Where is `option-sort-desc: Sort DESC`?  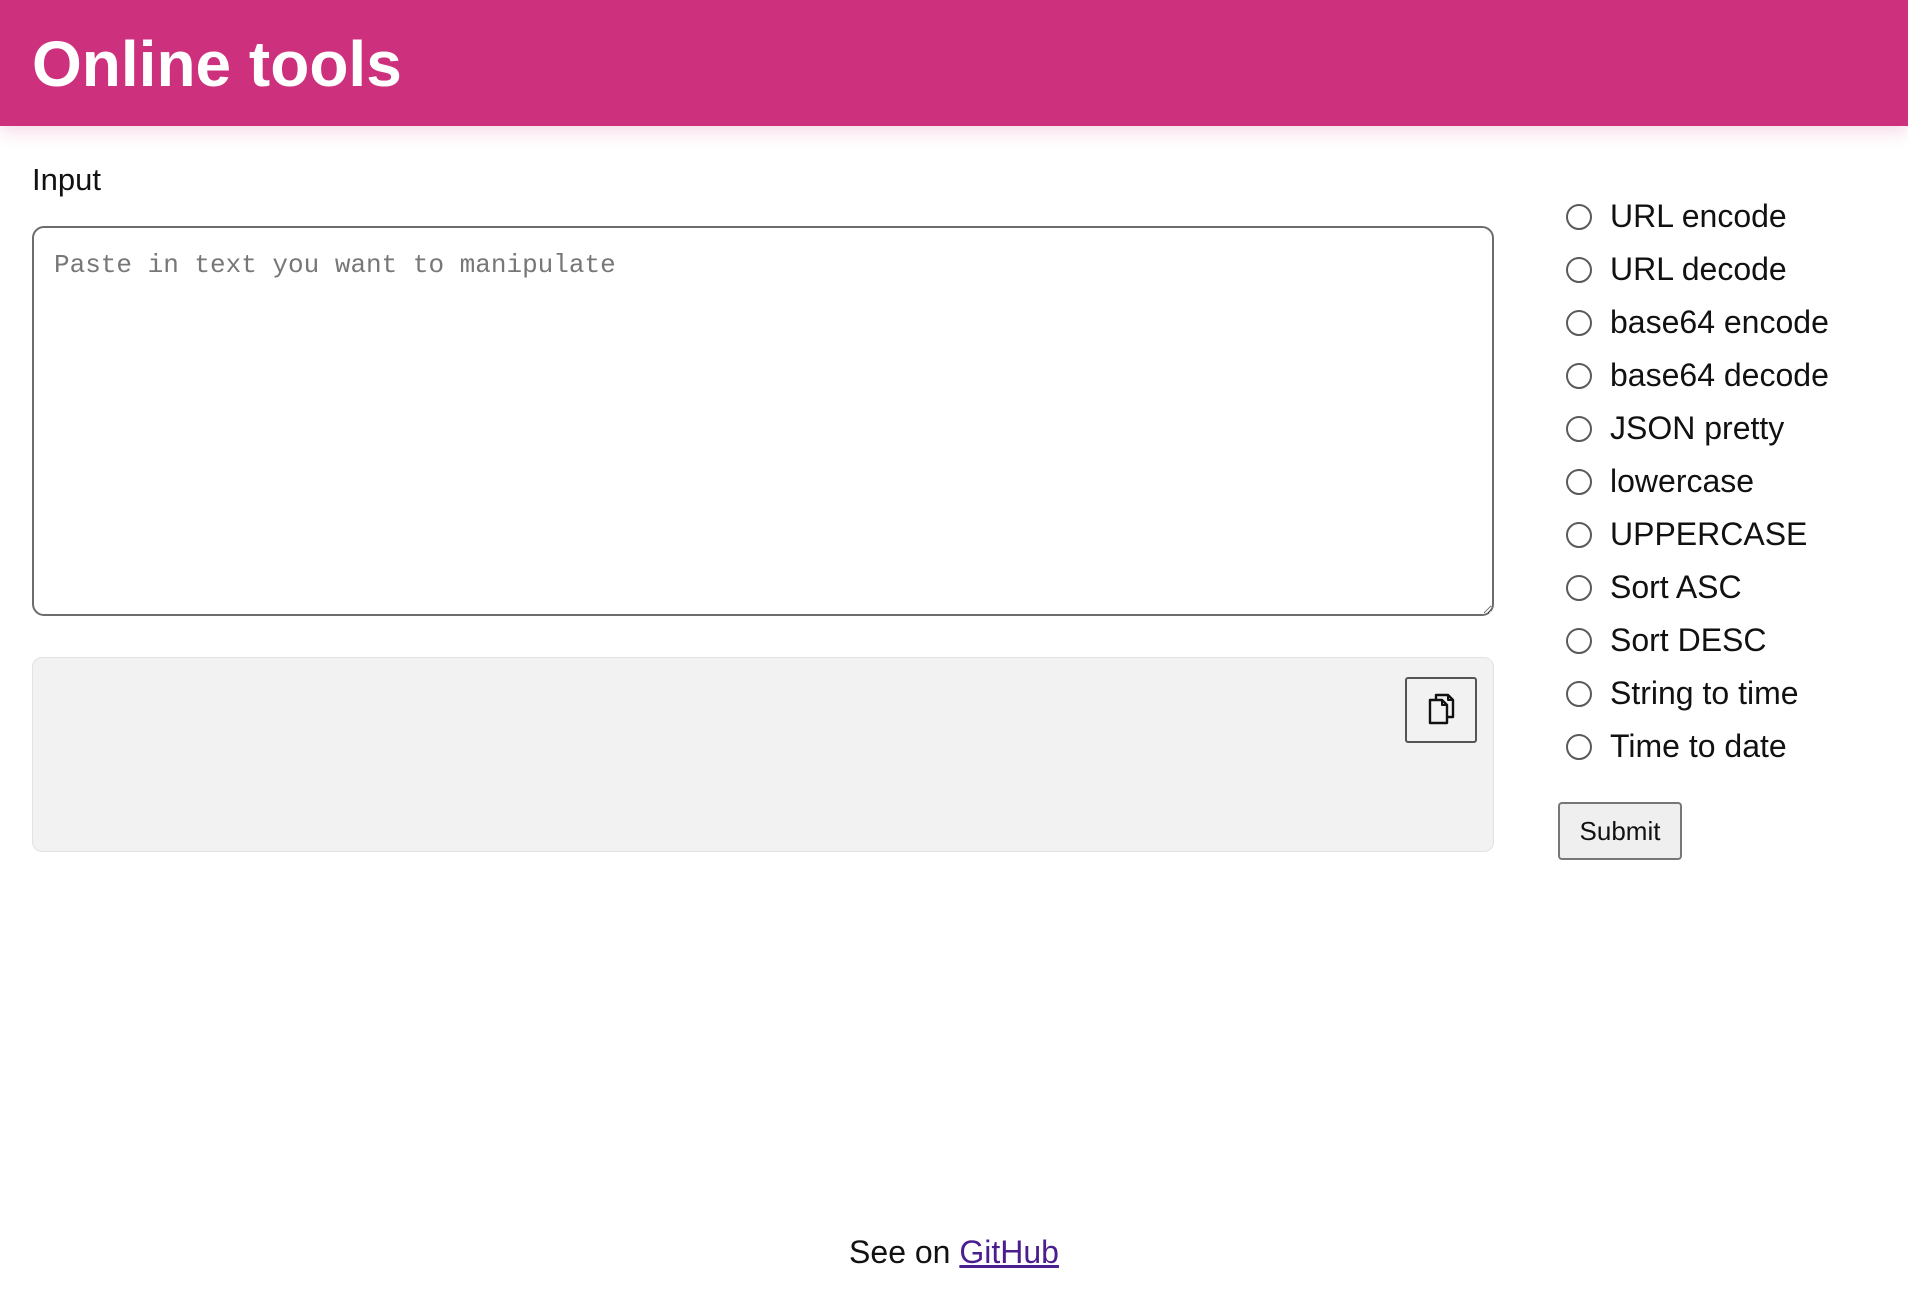
option-sort-desc: Sort DESC is located at coordinates (1726, 640).